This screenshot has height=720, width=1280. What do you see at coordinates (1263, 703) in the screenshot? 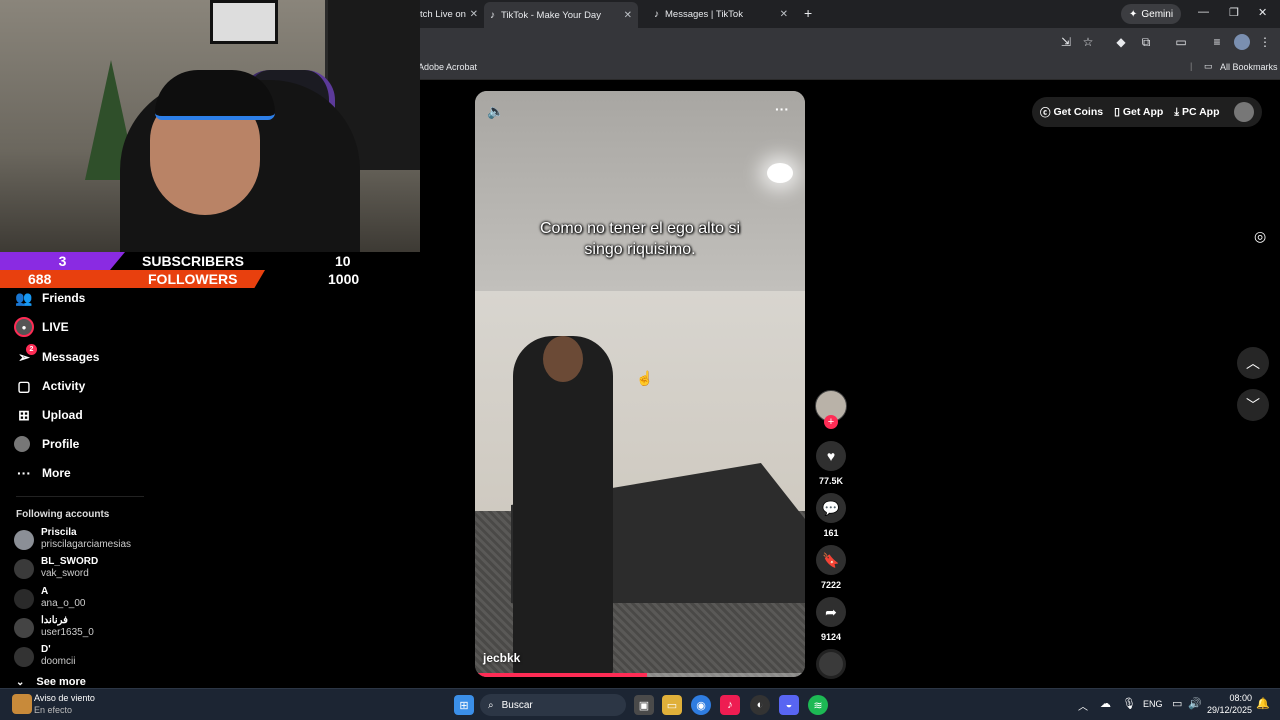
I see `notification-bell-icon: 🔔` at bounding box center [1263, 703].